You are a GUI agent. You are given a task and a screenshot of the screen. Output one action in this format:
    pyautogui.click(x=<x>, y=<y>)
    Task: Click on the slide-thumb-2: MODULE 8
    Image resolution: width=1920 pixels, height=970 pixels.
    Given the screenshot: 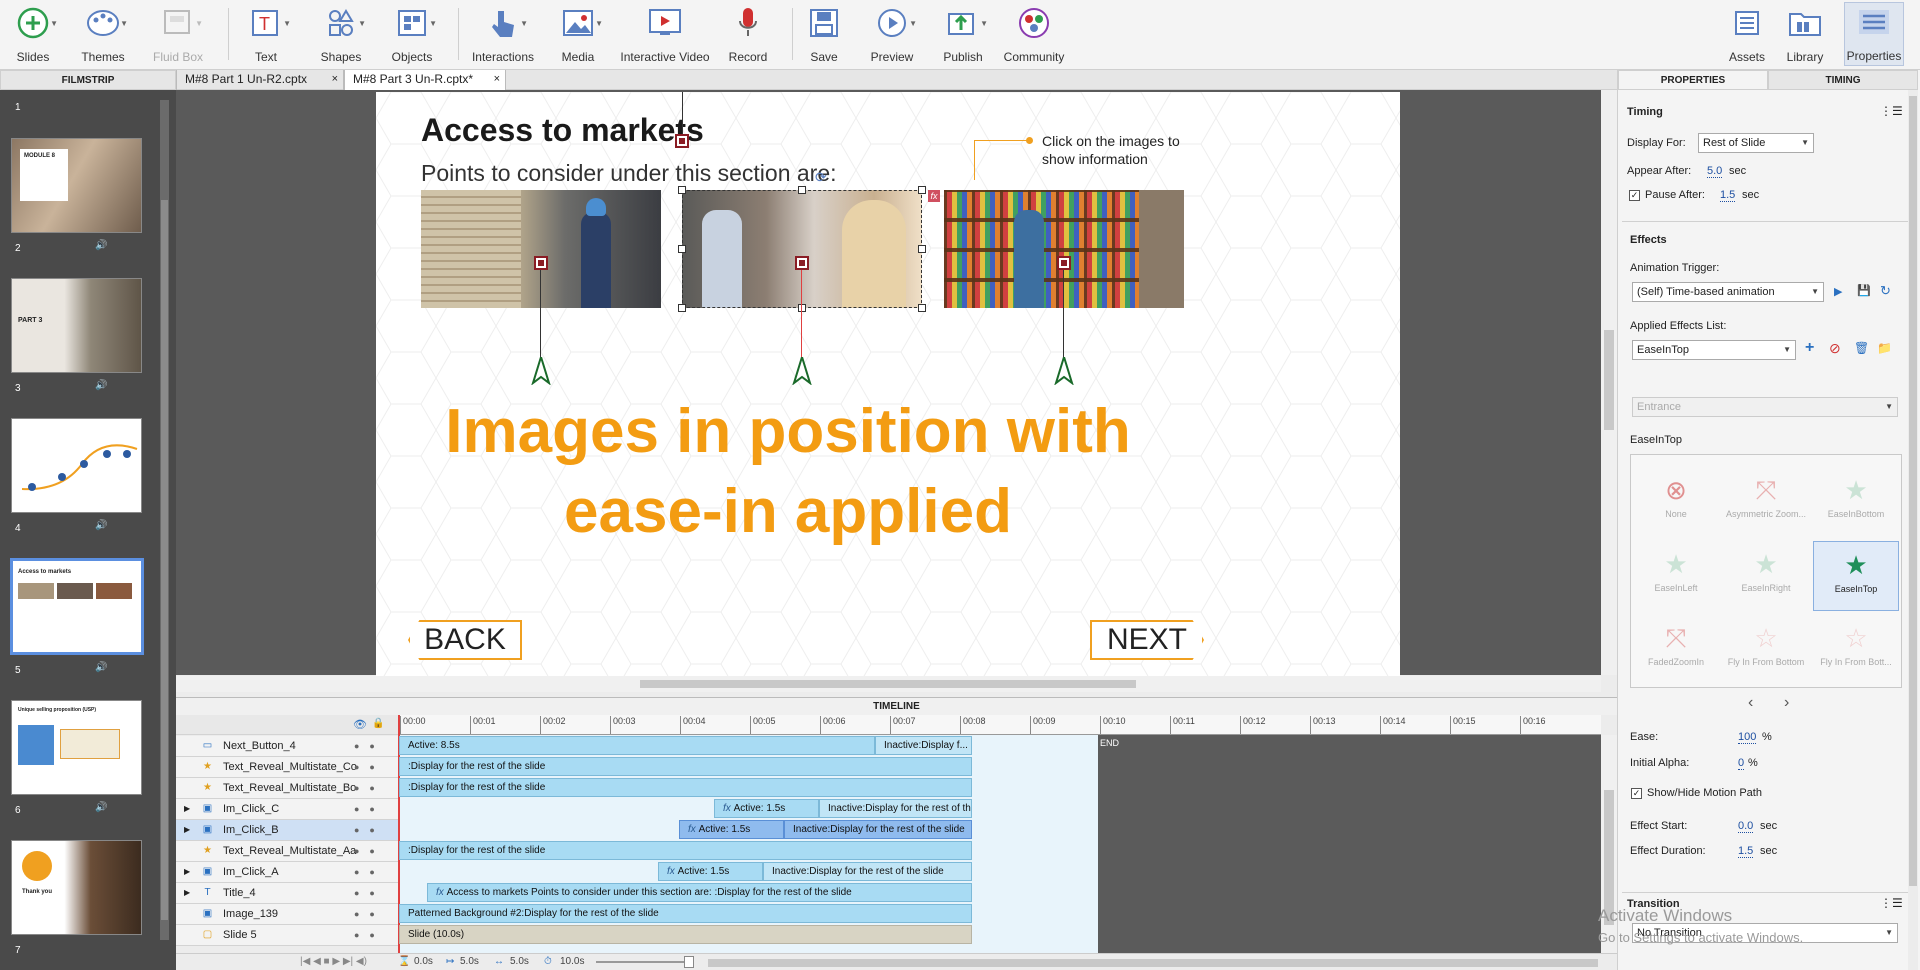 What is the action you would take?
    pyautogui.click(x=76, y=185)
    